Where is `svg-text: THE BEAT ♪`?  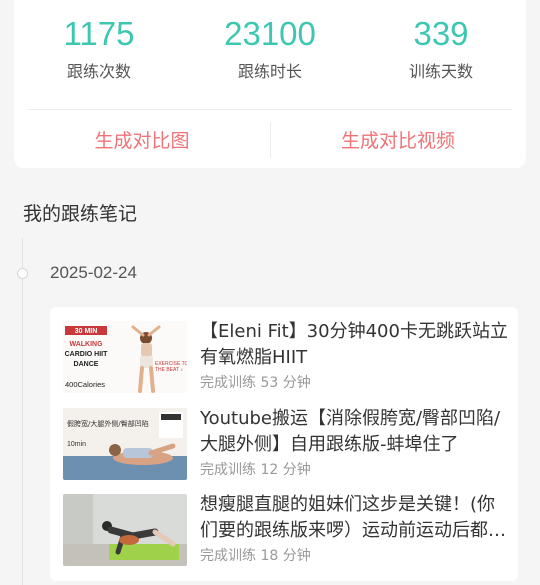 svg-text: THE BEAT ♪ is located at coordinates (169, 370).